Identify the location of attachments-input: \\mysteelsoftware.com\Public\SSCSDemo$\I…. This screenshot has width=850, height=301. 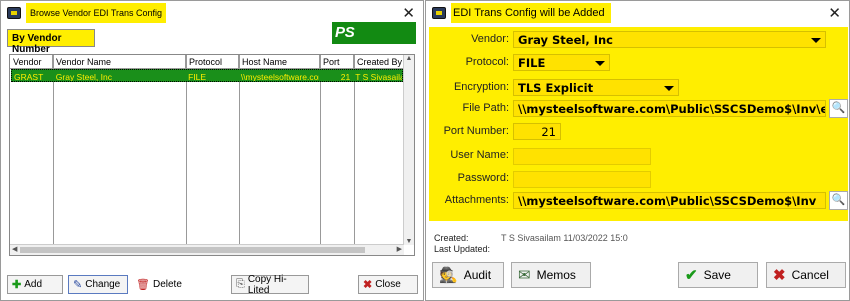
(669, 200).